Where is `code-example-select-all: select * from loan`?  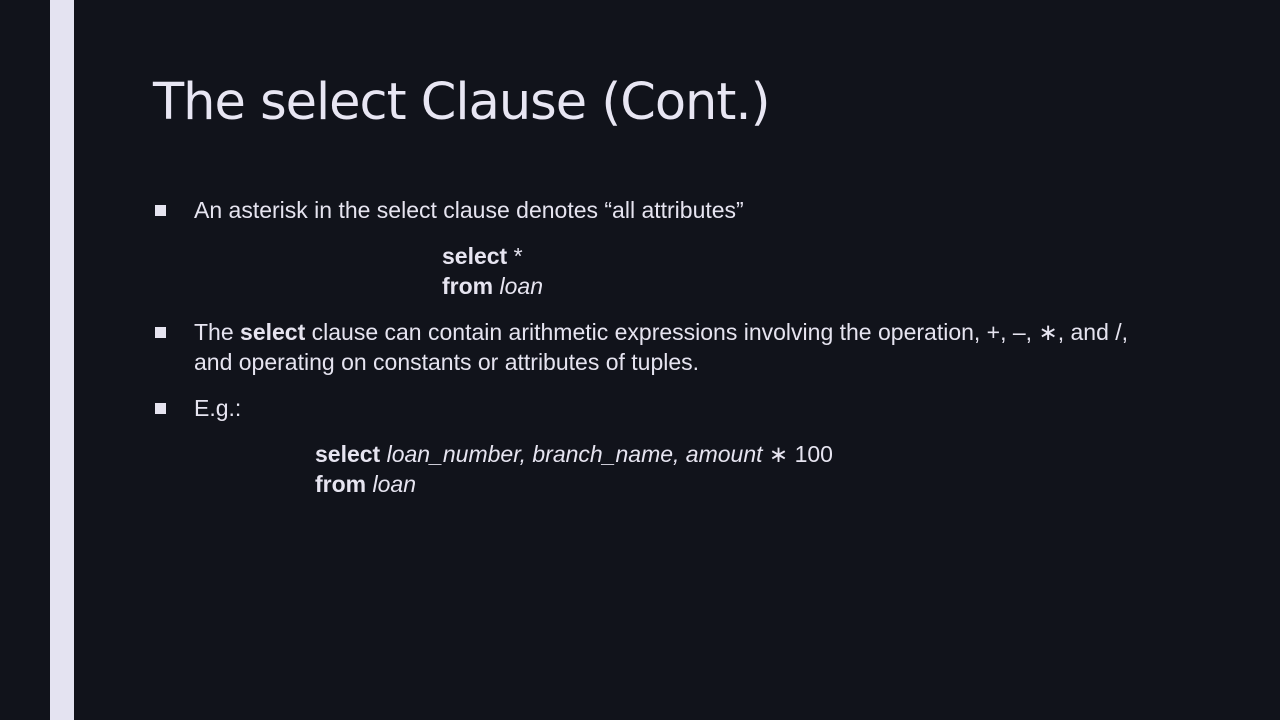 code-example-select-all: select * from loan is located at coordinates (492, 271).